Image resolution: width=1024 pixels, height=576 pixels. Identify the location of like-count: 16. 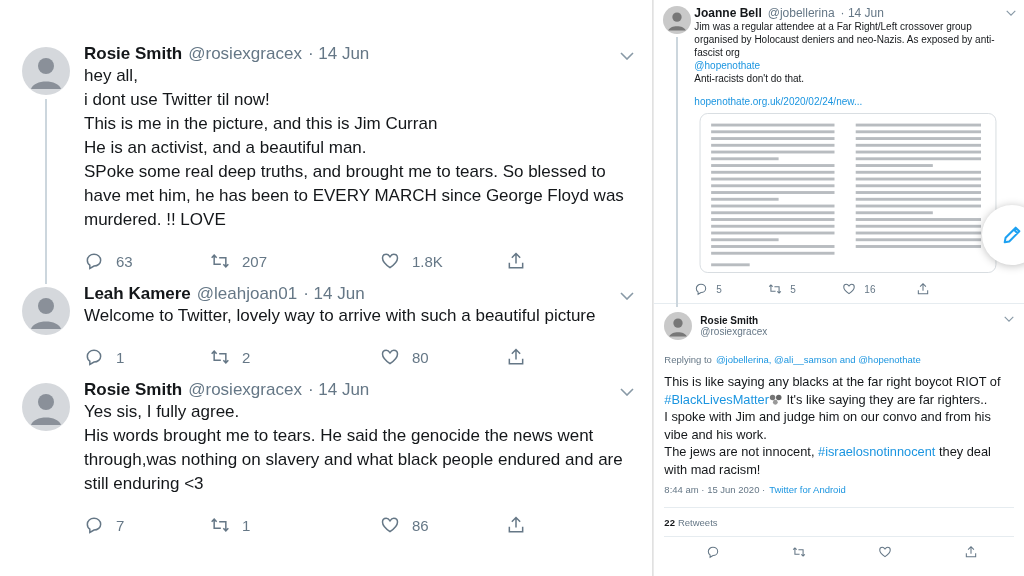
(870, 289).